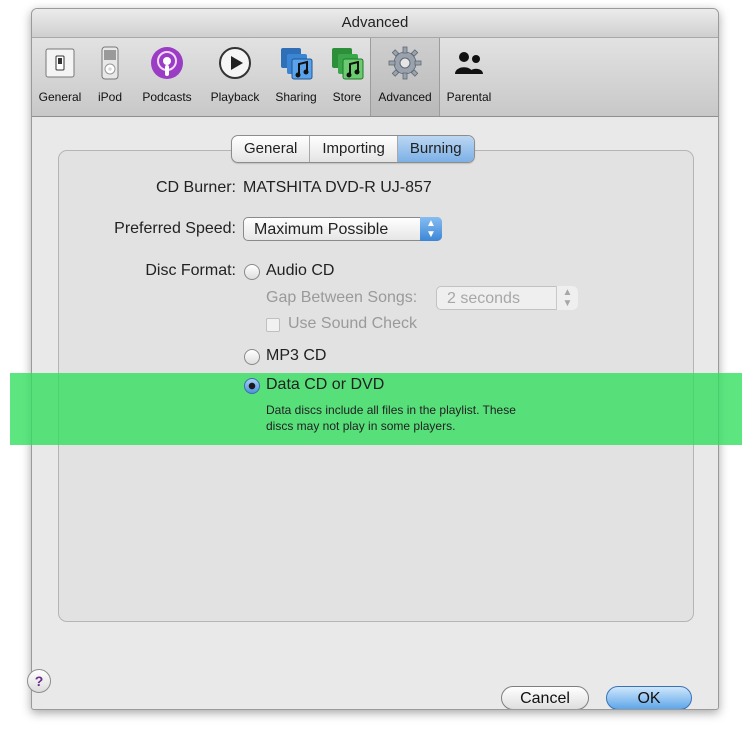 The width and height of the screenshot is (742, 729). What do you see at coordinates (325, 385) in the screenshot?
I see `data-cd-label: Data CD or DVD` at bounding box center [325, 385].